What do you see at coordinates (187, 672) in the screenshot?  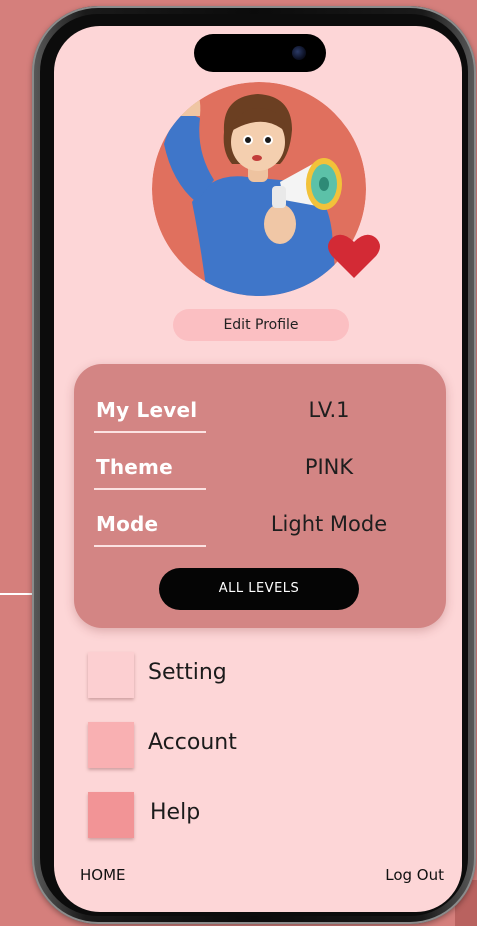 I see `menu-item-label: Setting` at bounding box center [187, 672].